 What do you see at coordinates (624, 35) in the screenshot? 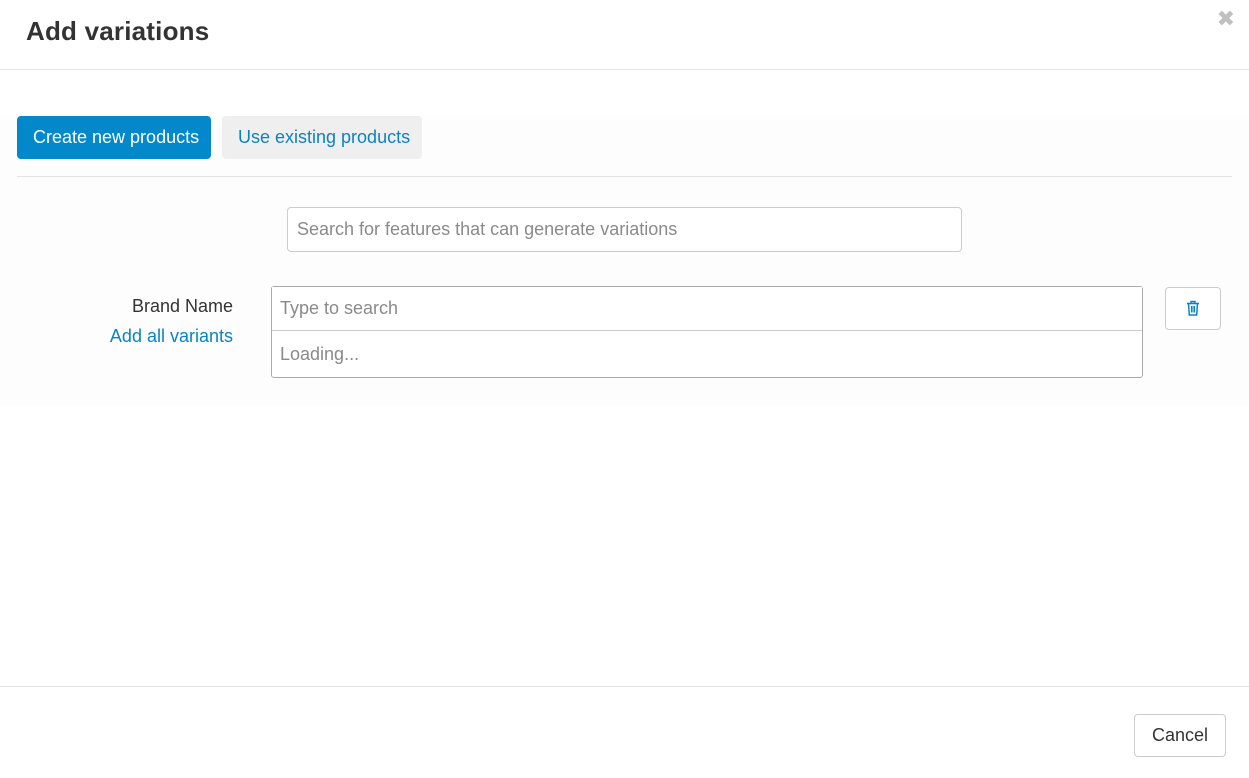
I see `dialog-header: Add variations ✖` at bounding box center [624, 35].